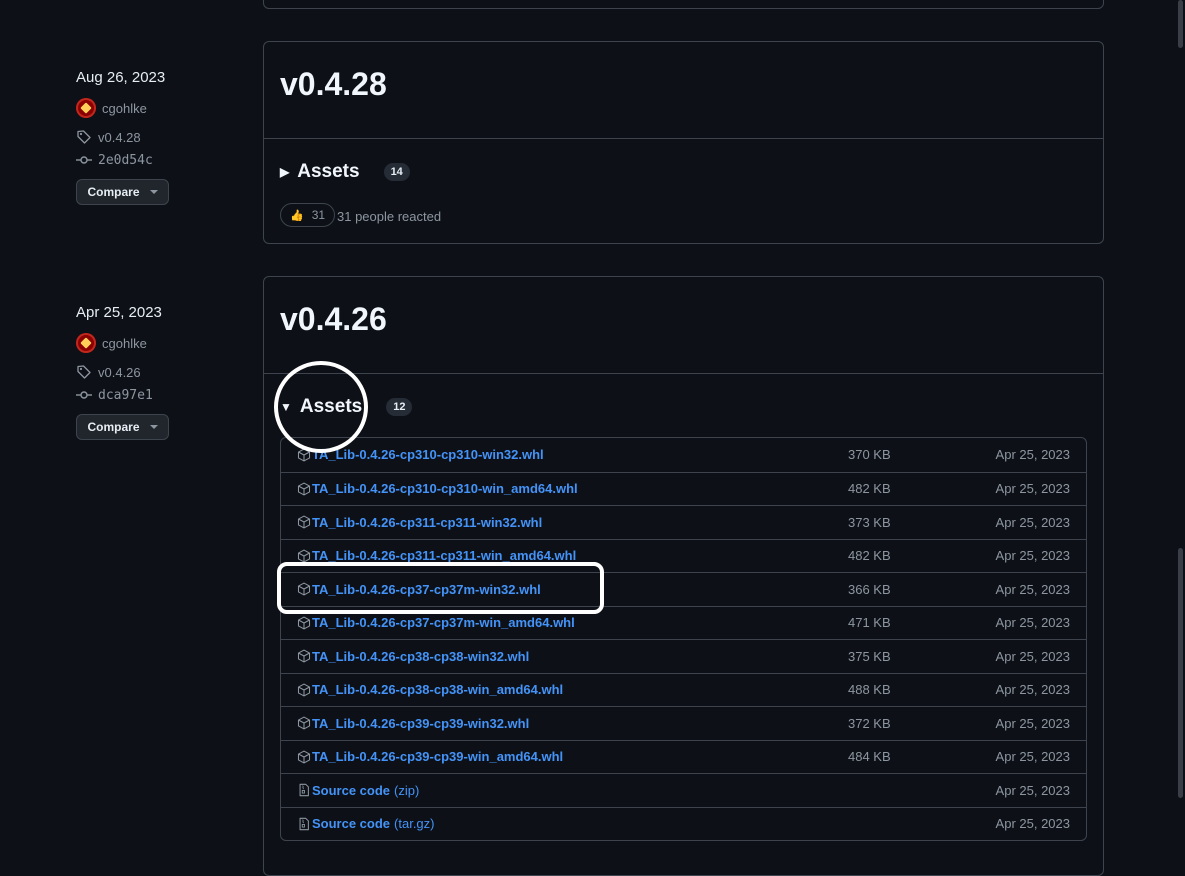 This screenshot has width=1185, height=876. Describe the element at coordinates (869, 757) in the screenshot. I see `asset-size: 484 KB` at that location.